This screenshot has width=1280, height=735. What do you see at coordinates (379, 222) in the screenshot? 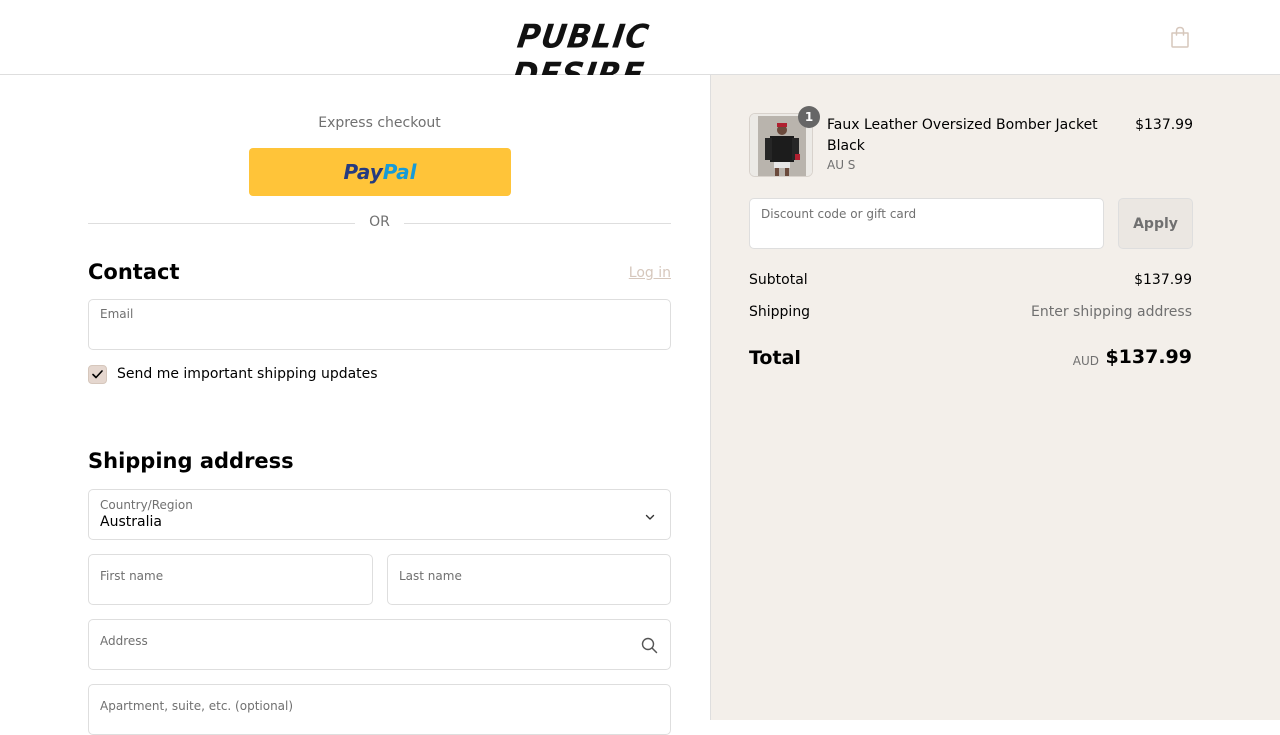
I see `or-divider-label: OR` at bounding box center [379, 222].